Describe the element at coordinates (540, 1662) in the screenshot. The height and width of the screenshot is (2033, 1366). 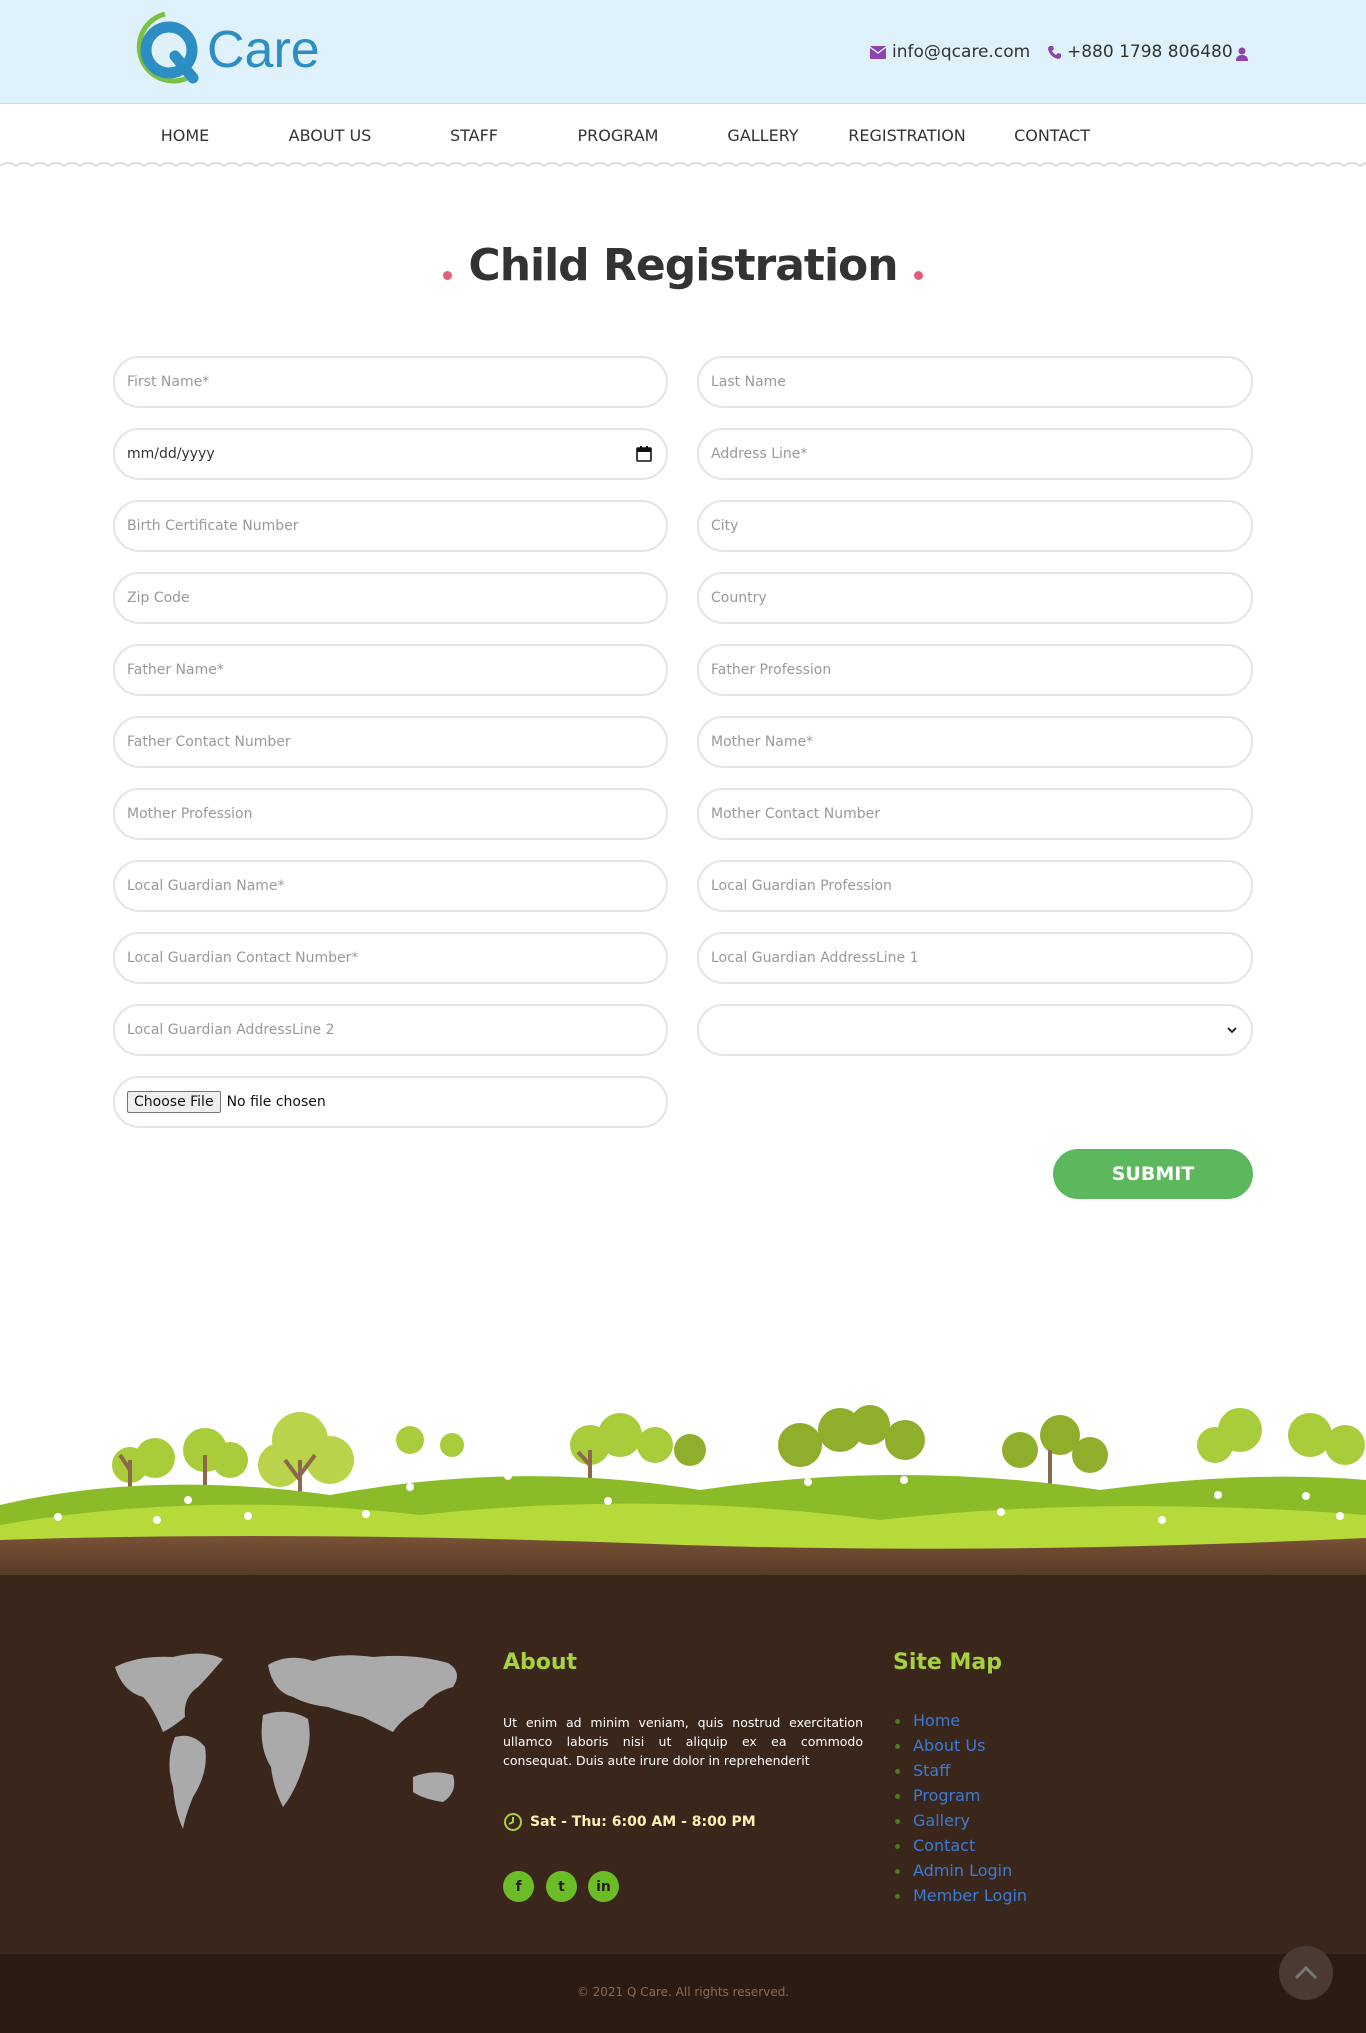
I see `footer-about-title: About` at that location.